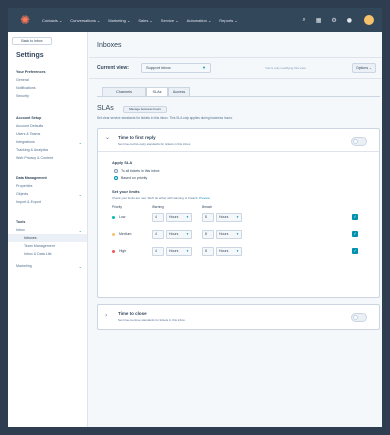 This screenshot has height=435, width=390. Describe the element at coordinates (118, 217) in the screenshot. I see `priority-low: Low` at that location.